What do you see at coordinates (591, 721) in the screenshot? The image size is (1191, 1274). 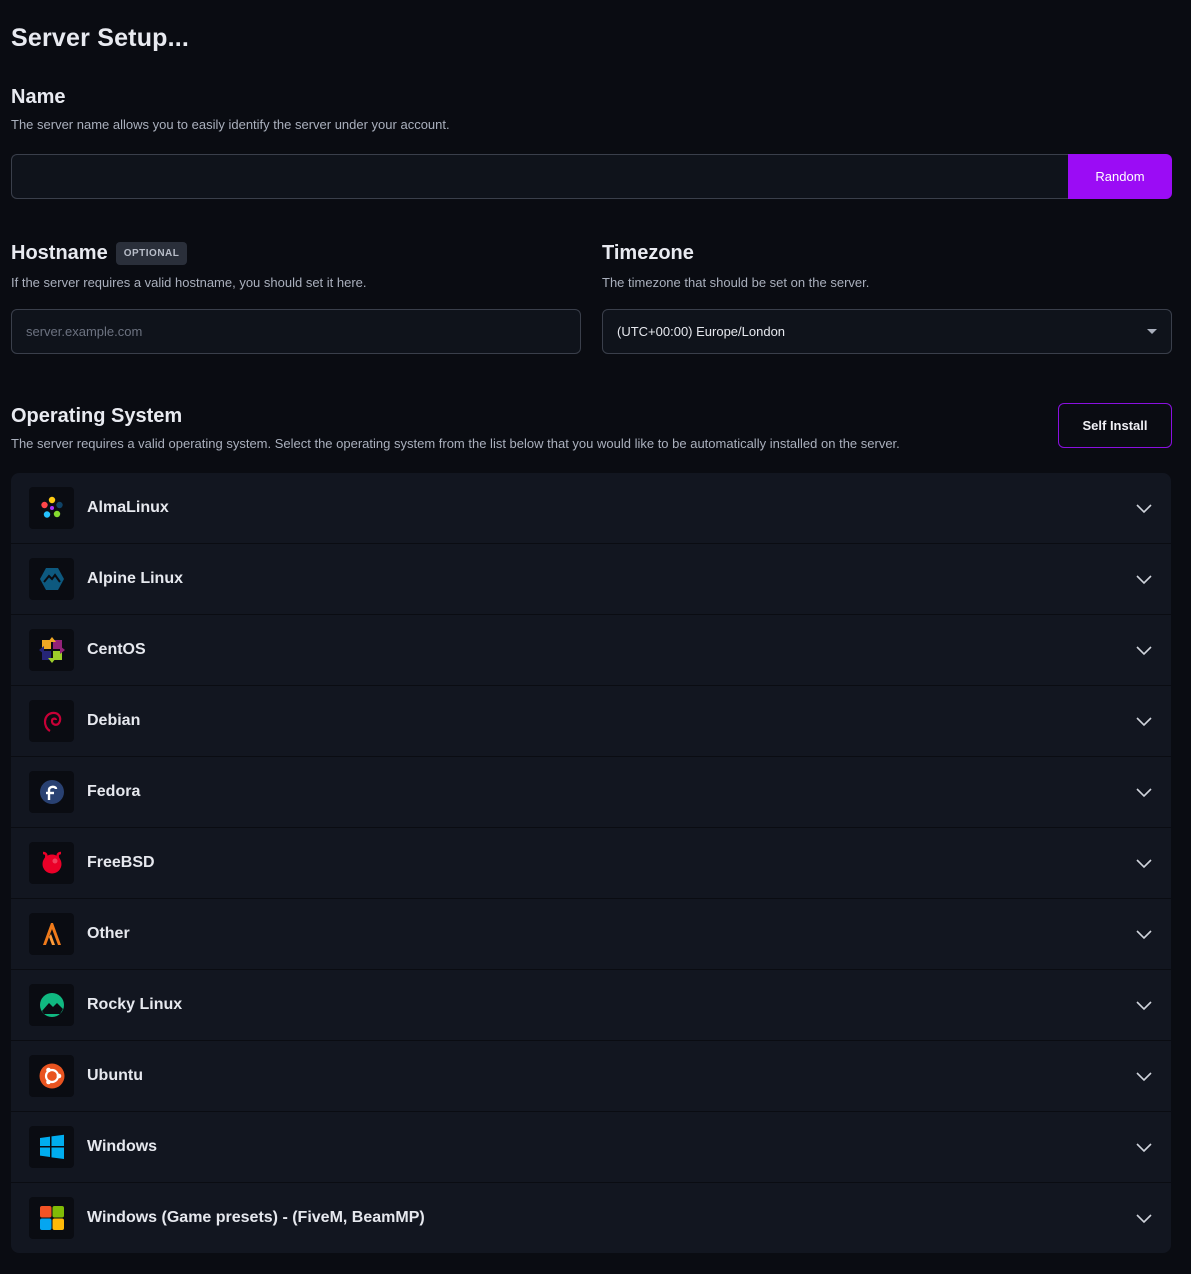 I see `os-item-debian: Debian` at bounding box center [591, 721].